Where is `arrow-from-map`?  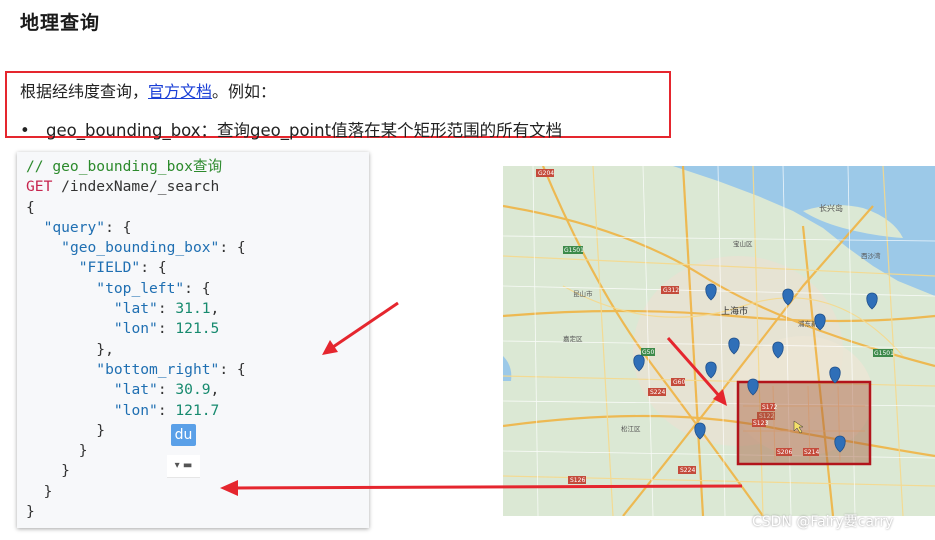 arrow-from-map is located at coordinates (488, 487).